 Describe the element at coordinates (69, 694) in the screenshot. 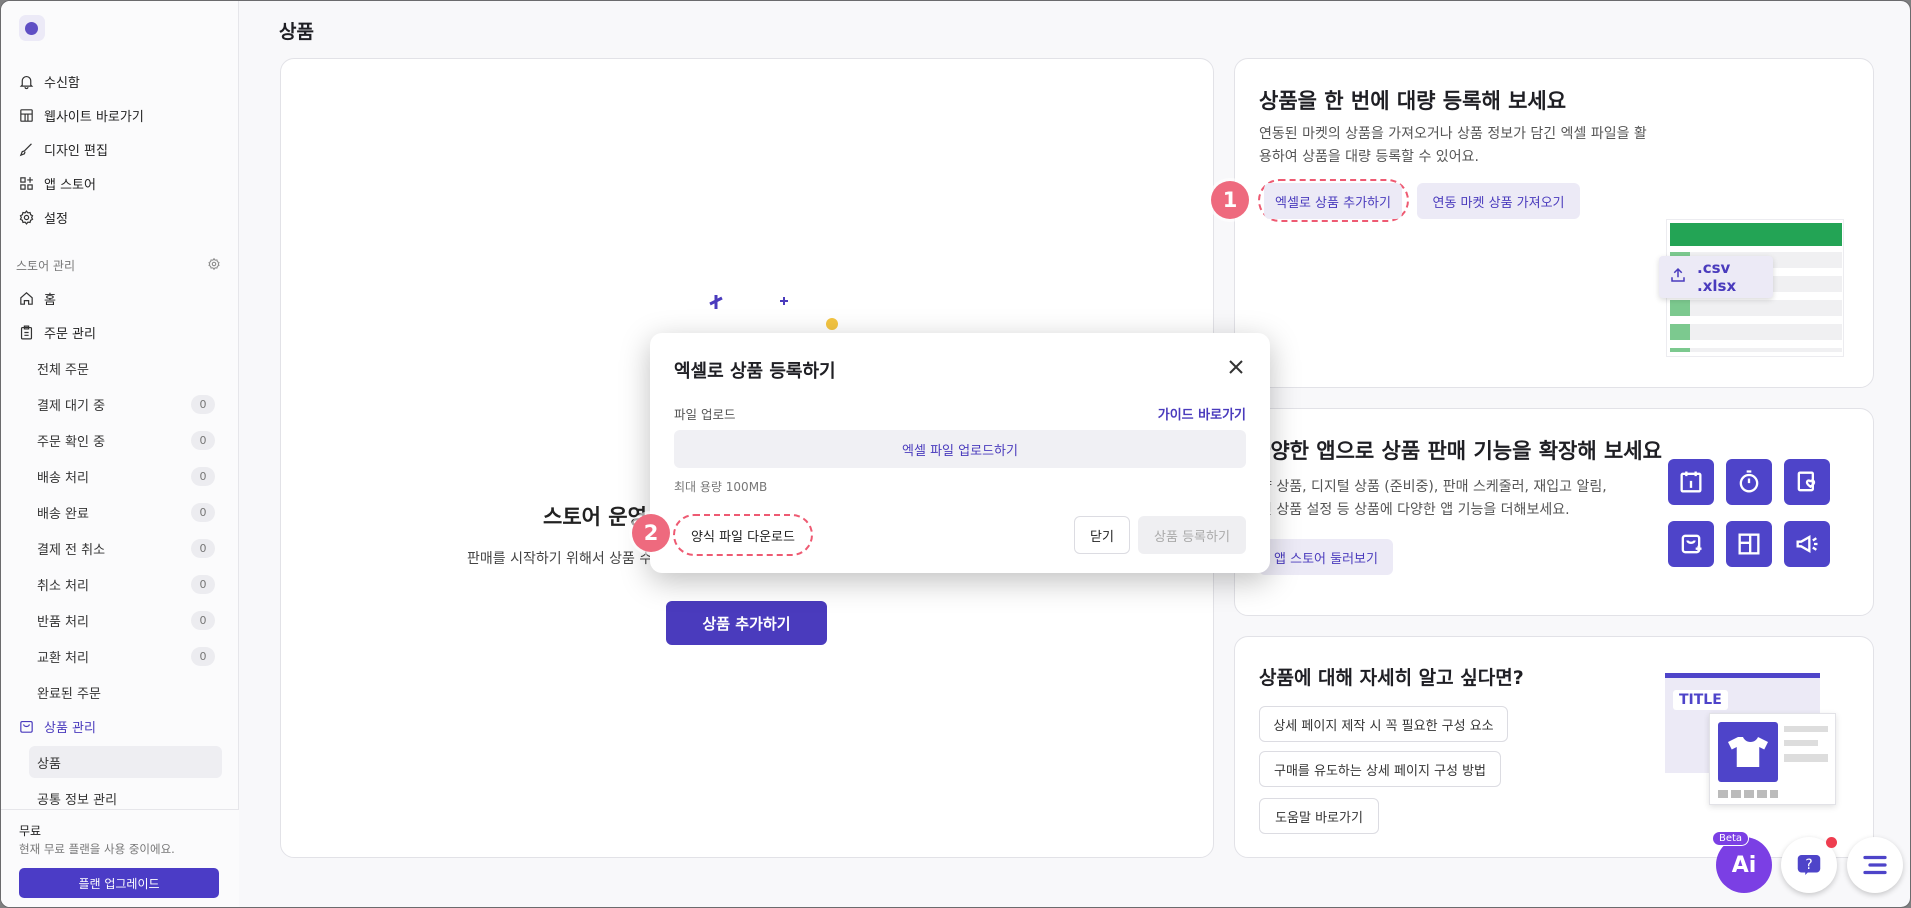

I see `subitem-label: 완료된 주문` at that location.